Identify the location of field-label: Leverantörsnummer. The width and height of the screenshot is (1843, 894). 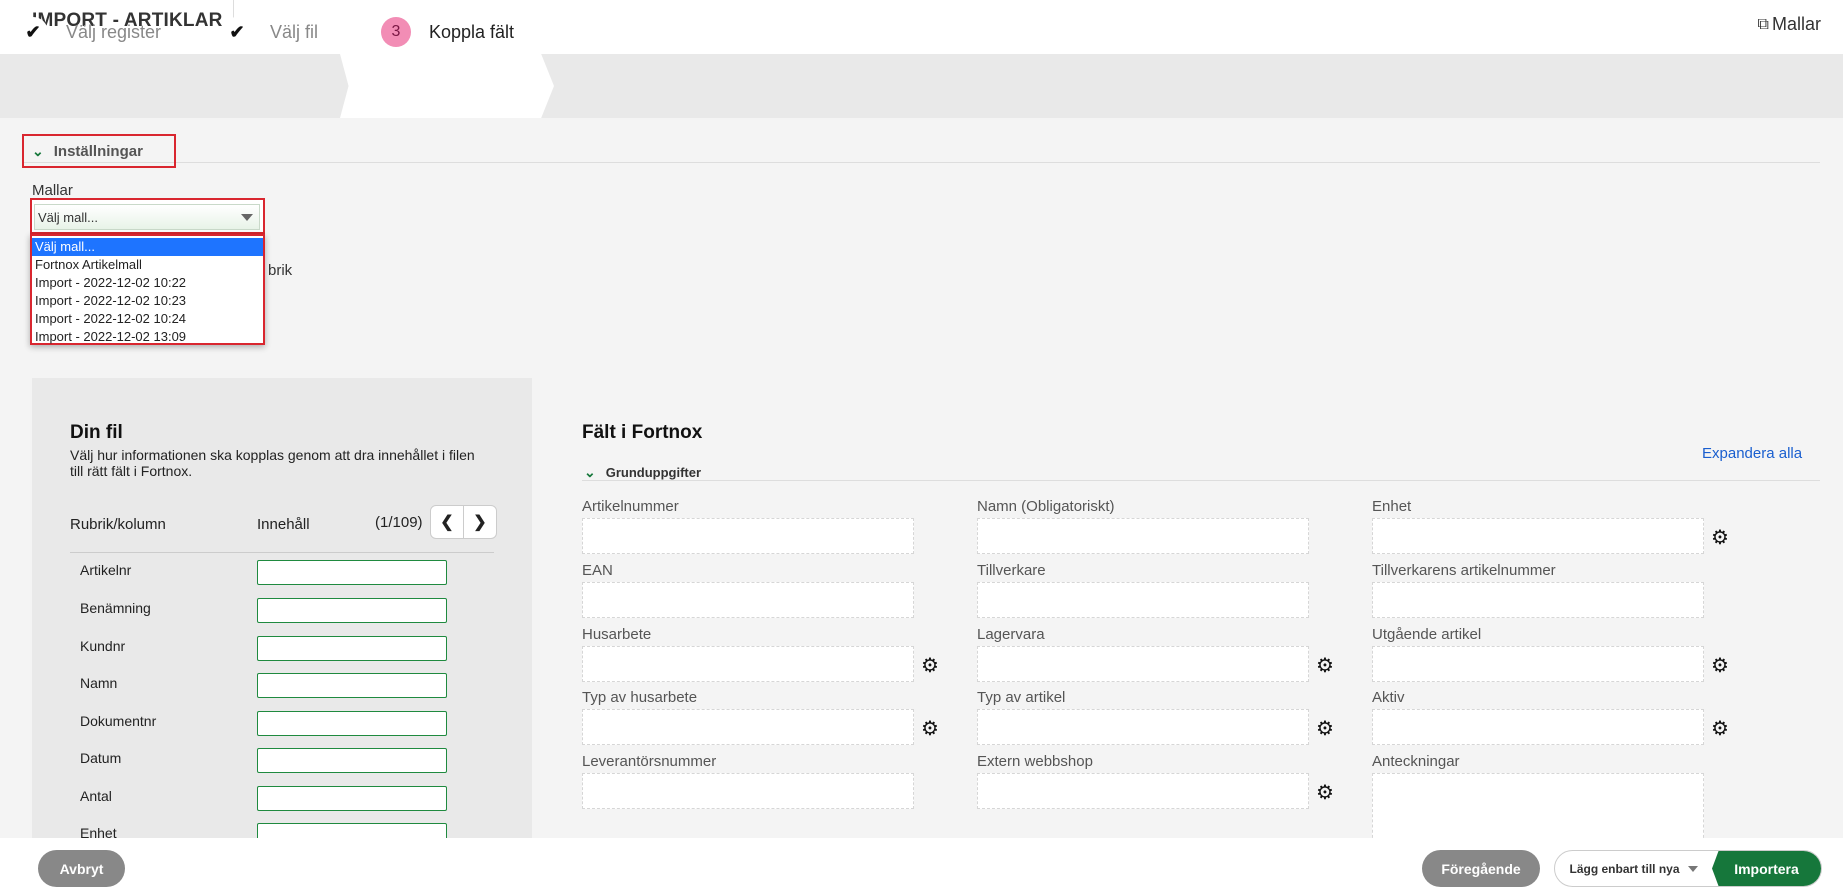
(649, 761).